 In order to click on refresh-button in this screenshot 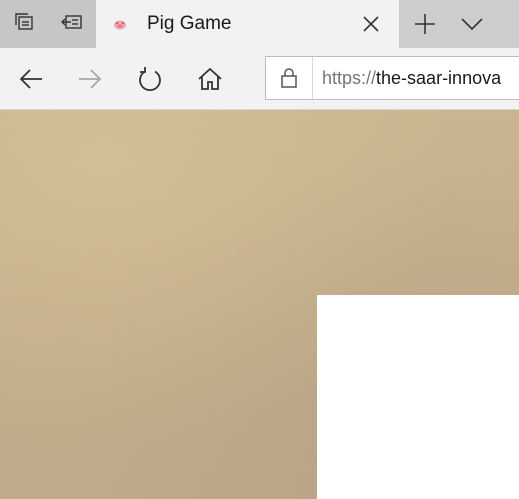, I will do `click(150, 79)`.